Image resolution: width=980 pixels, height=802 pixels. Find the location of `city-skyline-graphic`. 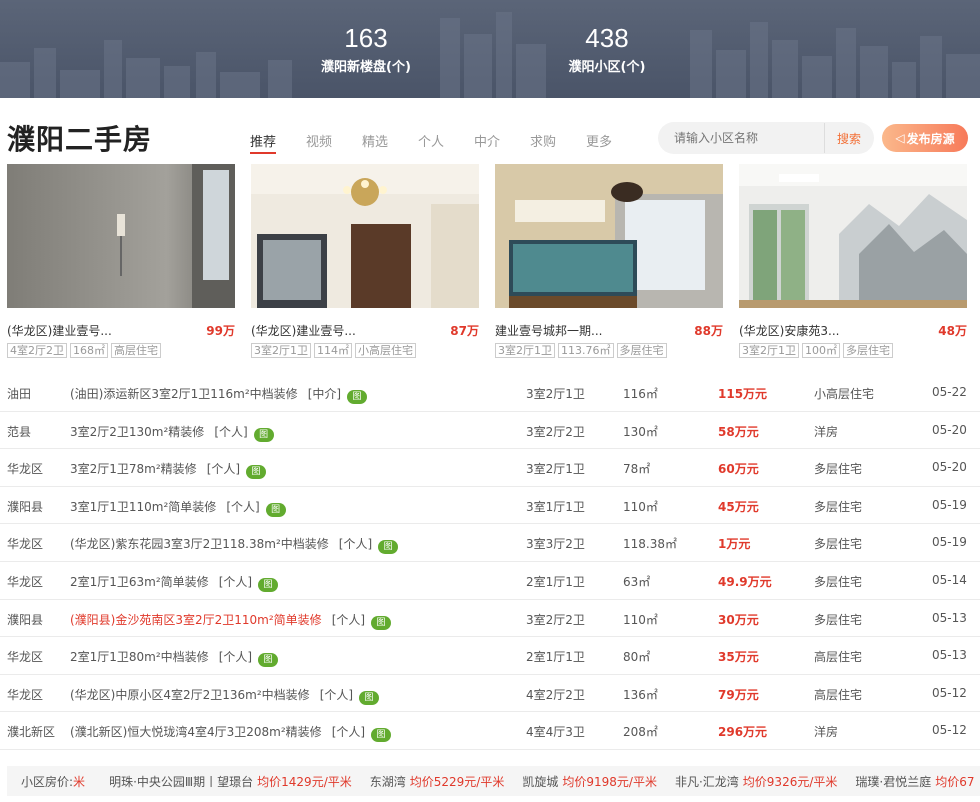

city-skyline-graphic is located at coordinates (490, 55).